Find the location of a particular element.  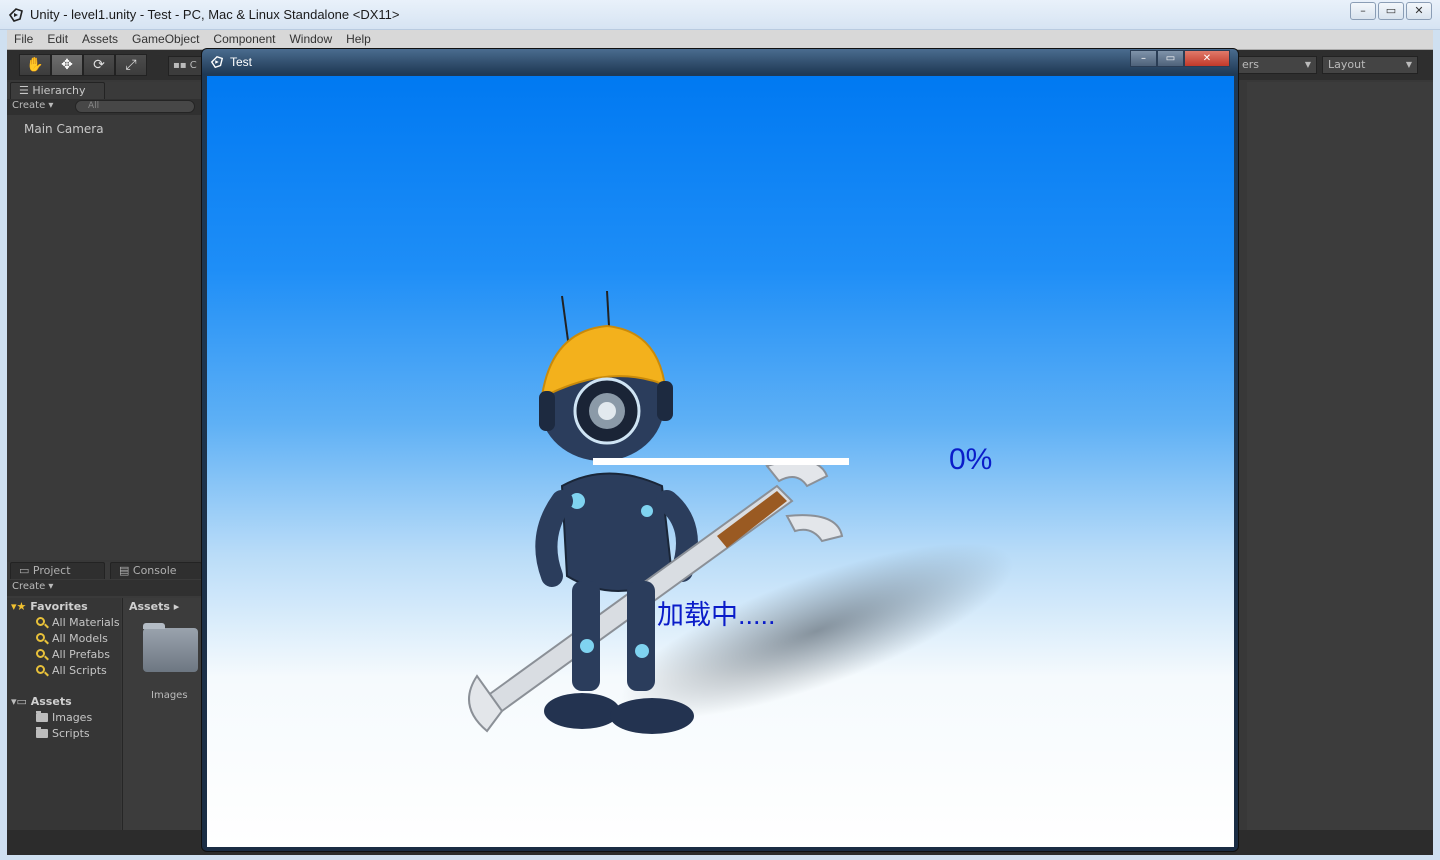

assets-label: Assets is located at coordinates (51, 701).